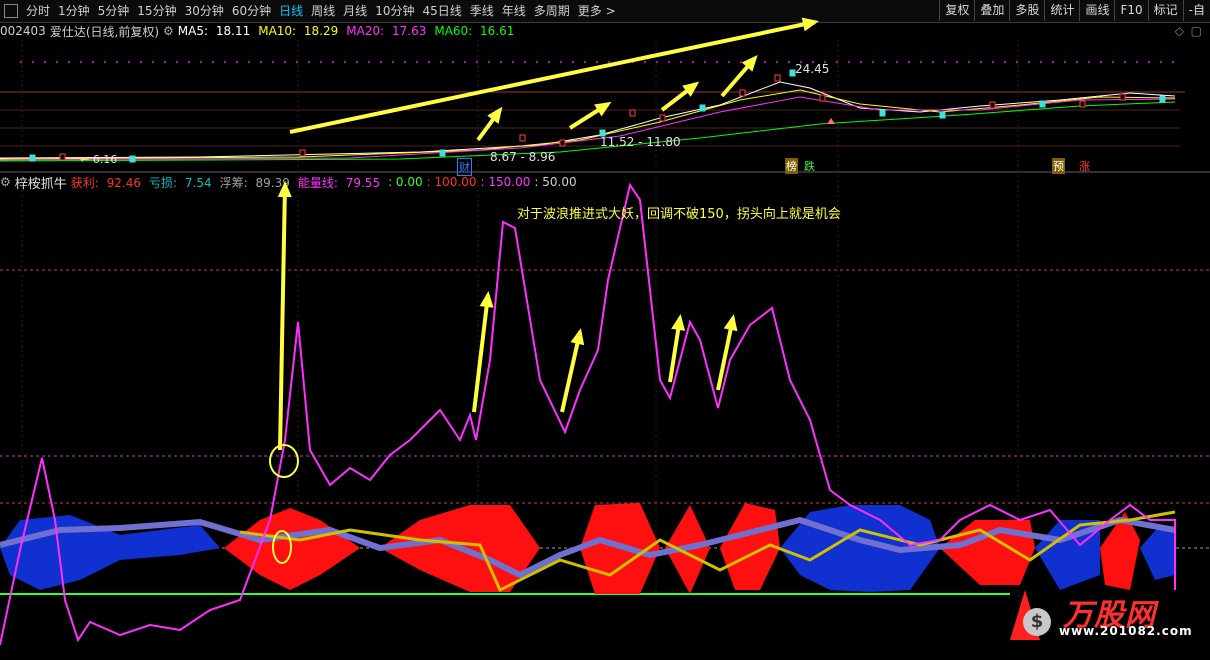  Describe the element at coordinates (810, 24) in the screenshot. I see `trend-arrow-head` at that location.